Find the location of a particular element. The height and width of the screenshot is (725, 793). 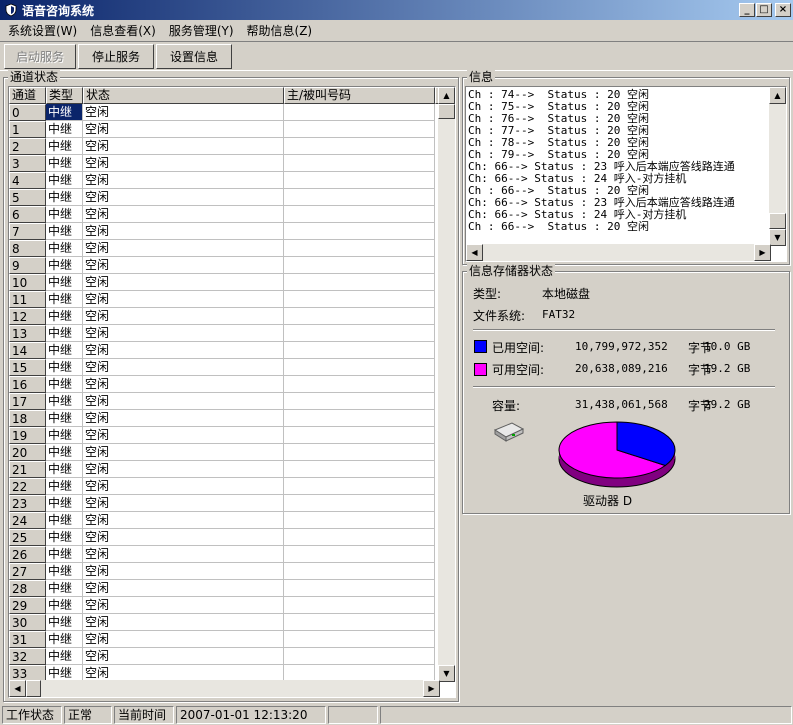

stop-service-button: 停止服务 is located at coordinates (116, 56).